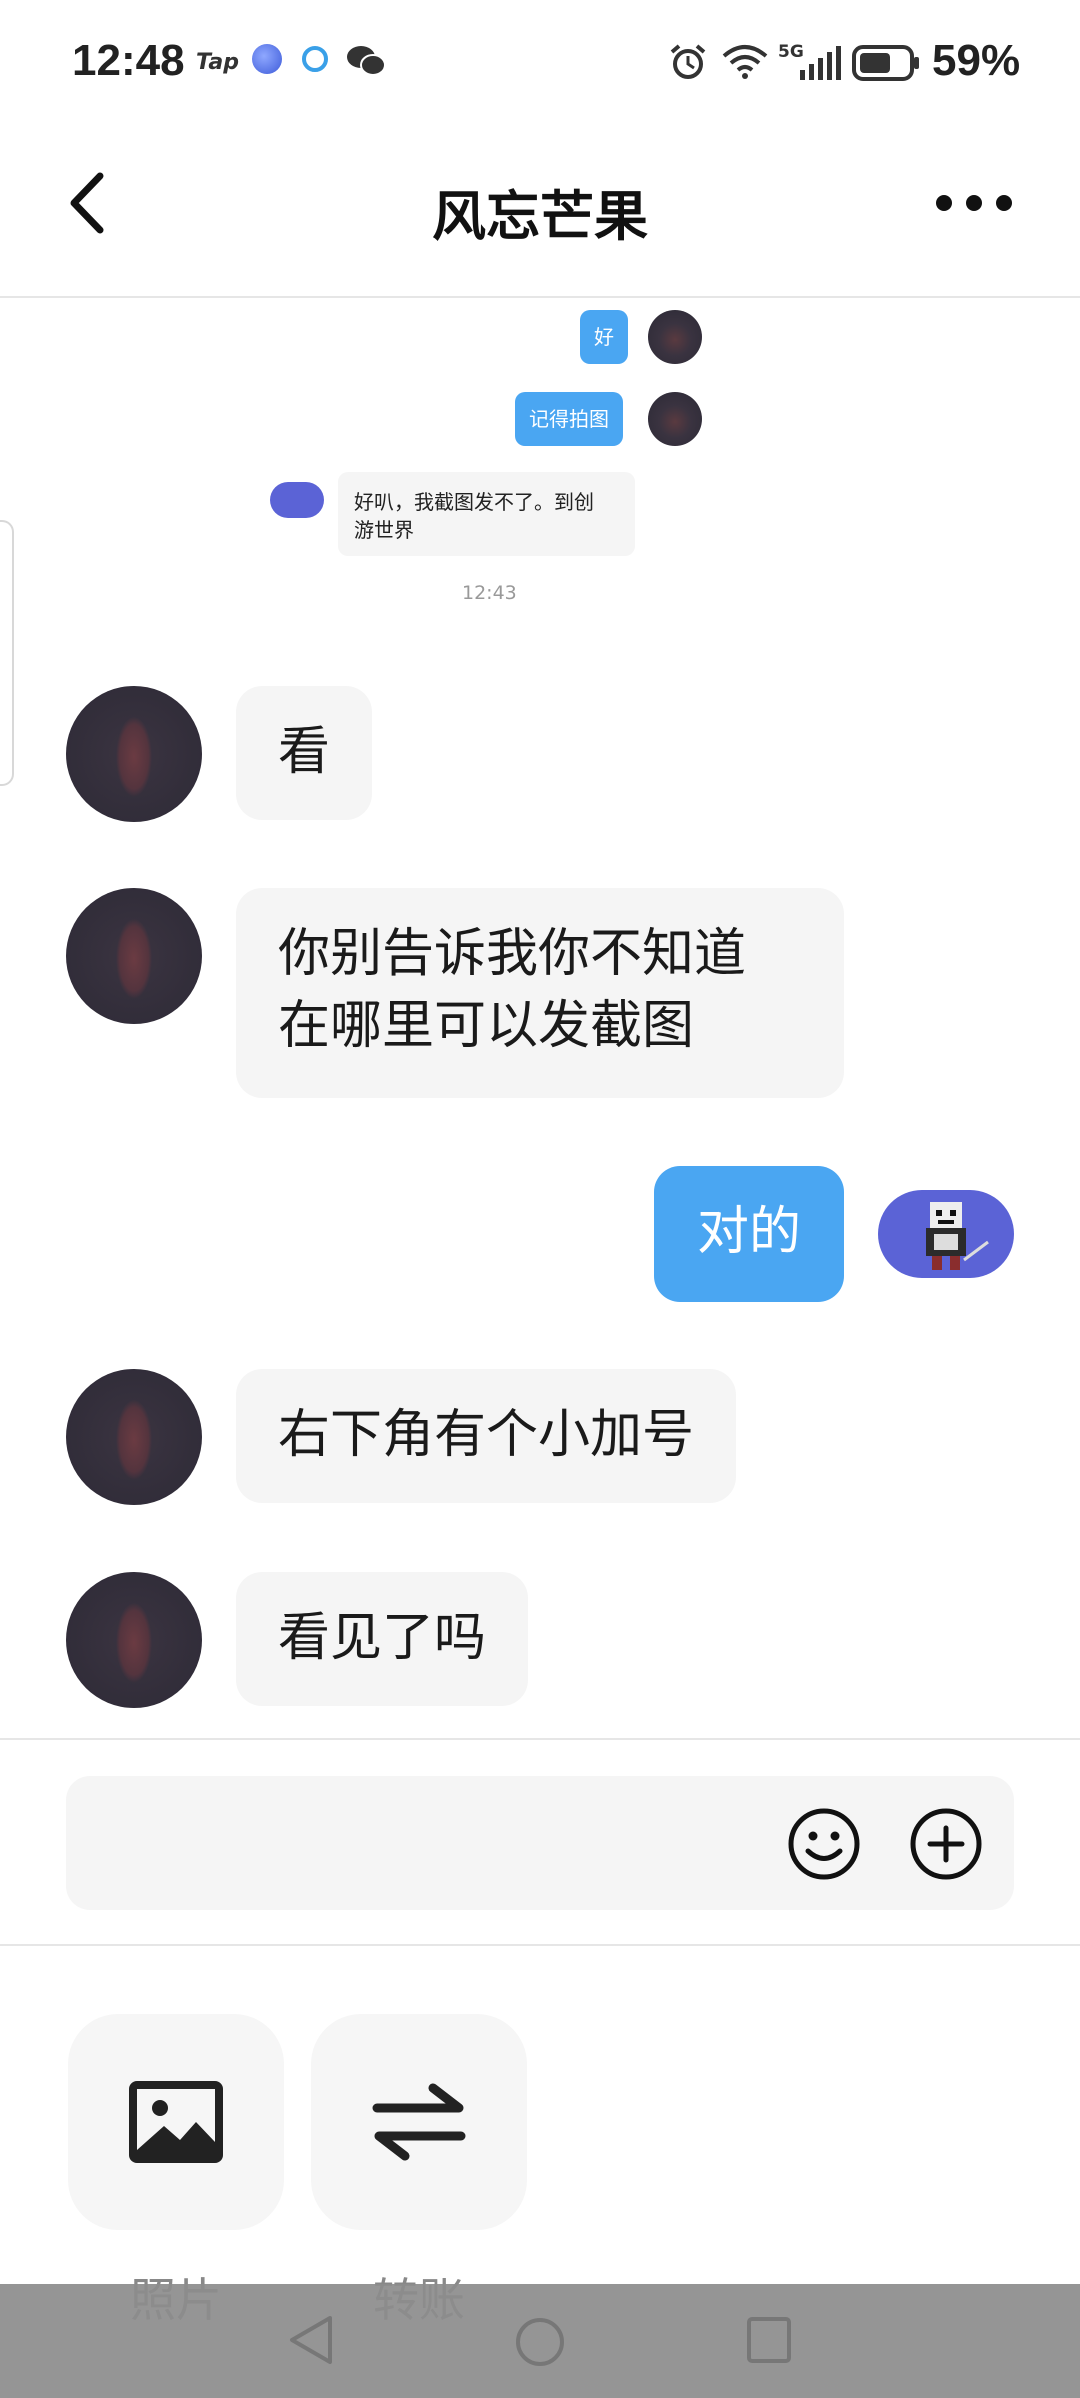  I want to click on message-bubble: 看, so click(304, 753).